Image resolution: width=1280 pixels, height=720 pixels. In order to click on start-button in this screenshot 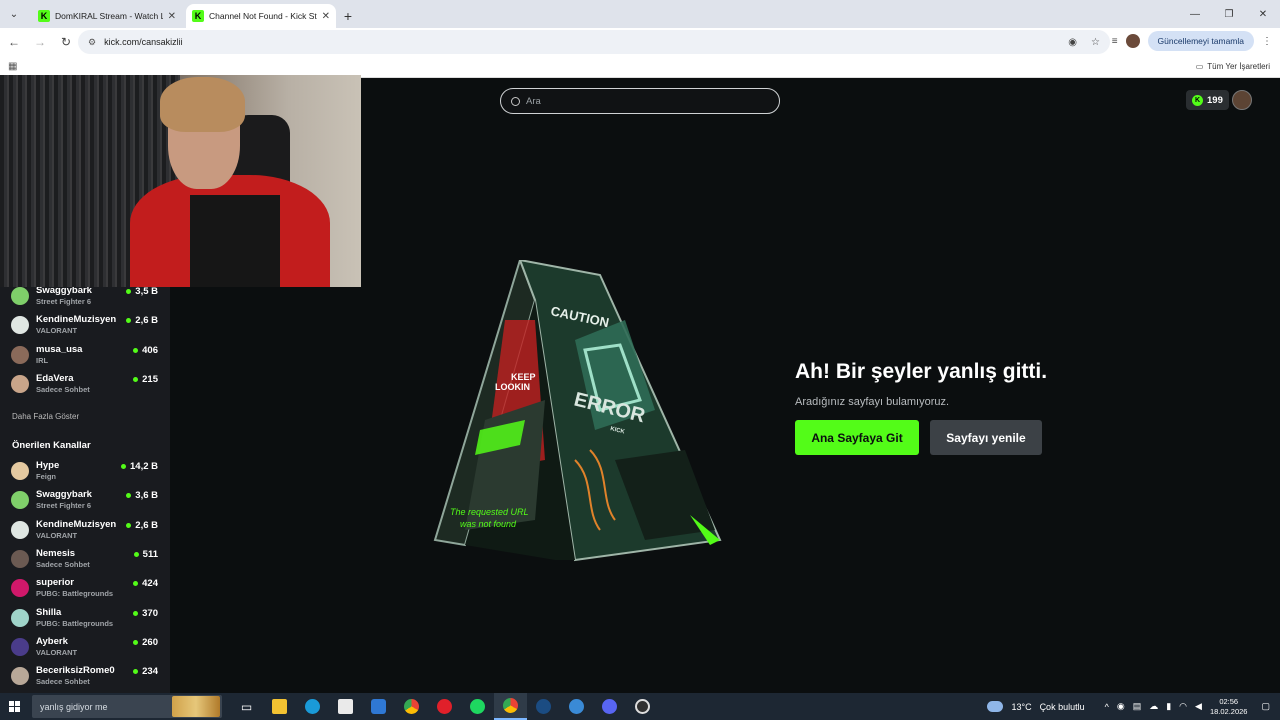, I will do `click(14, 706)`.